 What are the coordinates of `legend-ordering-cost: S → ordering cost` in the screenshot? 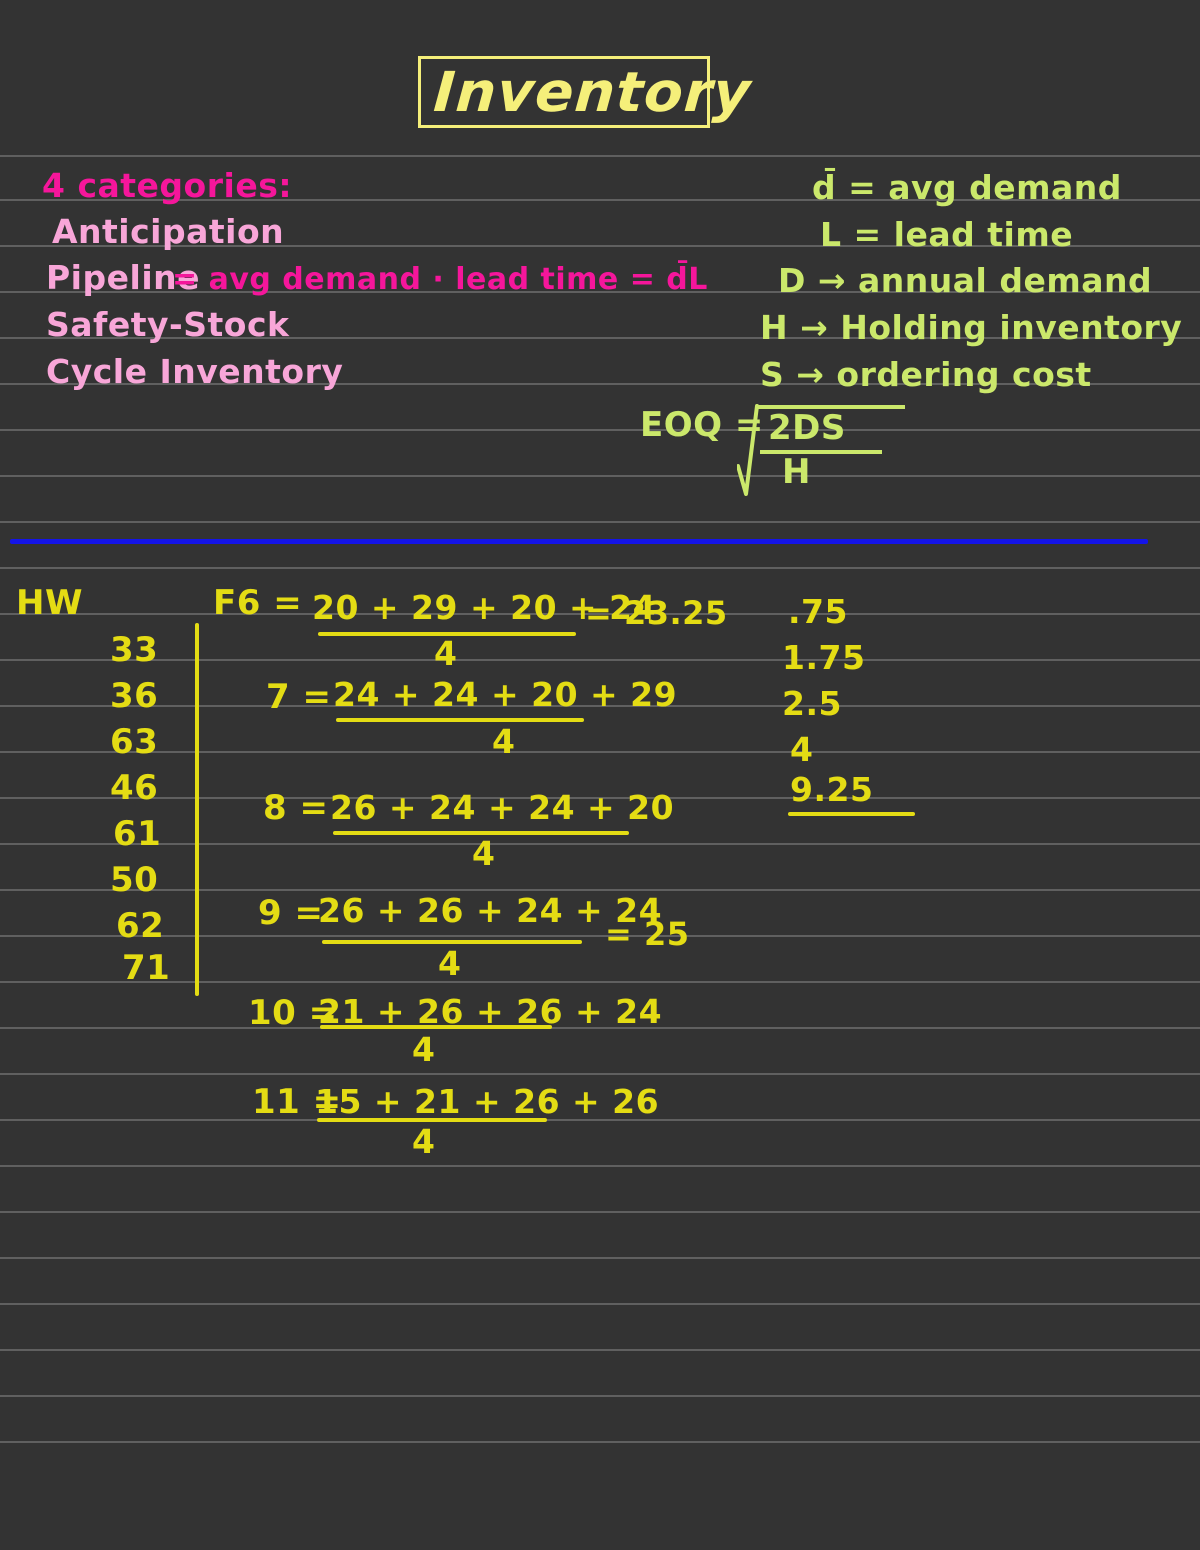 It's located at (926, 374).